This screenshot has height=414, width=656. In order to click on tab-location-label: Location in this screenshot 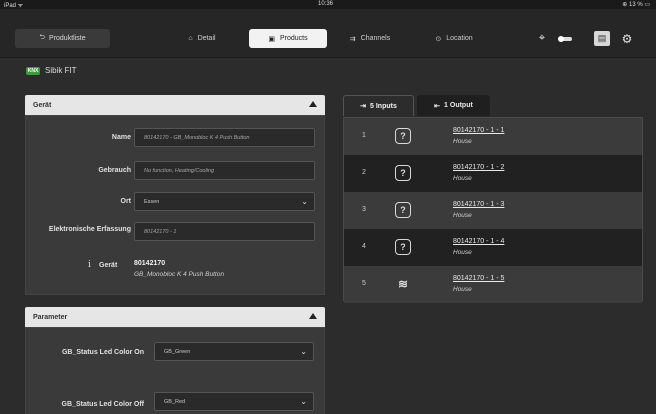, I will do `click(459, 38)`.